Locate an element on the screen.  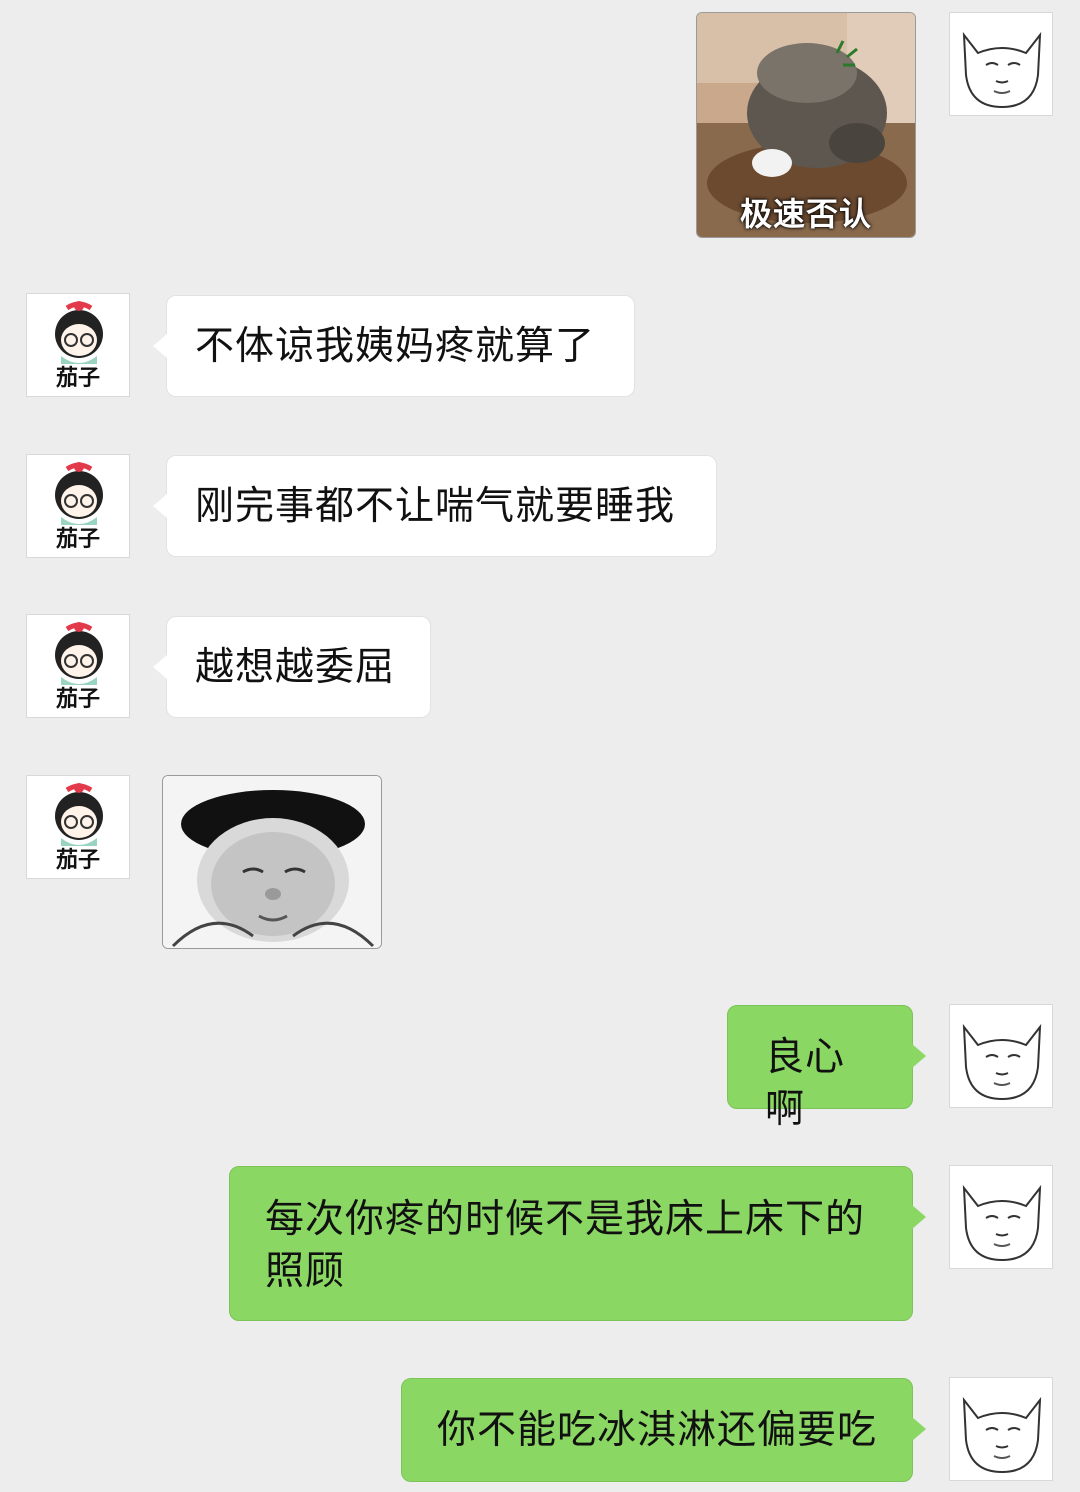
incoming-message-bubble: 不体谅我姨妈疼就算了 is located at coordinates (394, 346).